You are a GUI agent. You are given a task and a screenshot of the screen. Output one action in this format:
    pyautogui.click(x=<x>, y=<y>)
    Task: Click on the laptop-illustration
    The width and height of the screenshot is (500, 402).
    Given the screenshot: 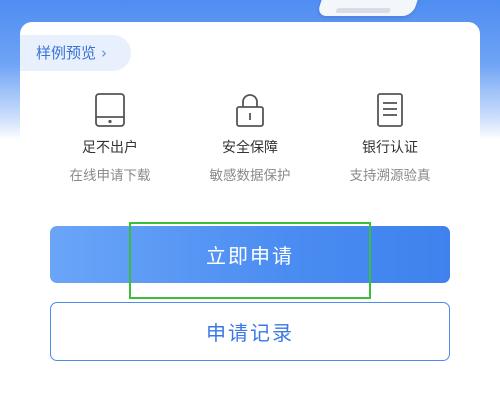 What is the action you would take?
    pyautogui.click(x=368, y=8)
    